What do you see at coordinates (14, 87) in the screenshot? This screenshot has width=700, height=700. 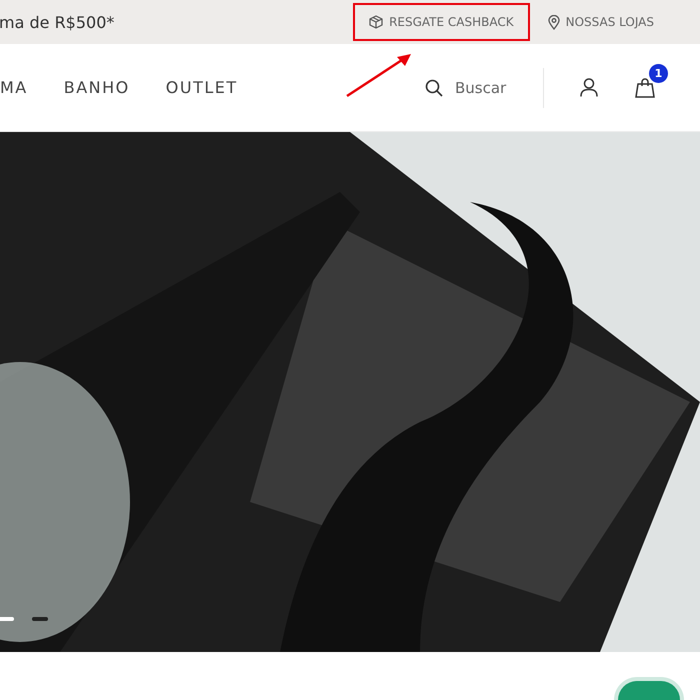 I see `nav-link: MA` at bounding box center [14, 87].